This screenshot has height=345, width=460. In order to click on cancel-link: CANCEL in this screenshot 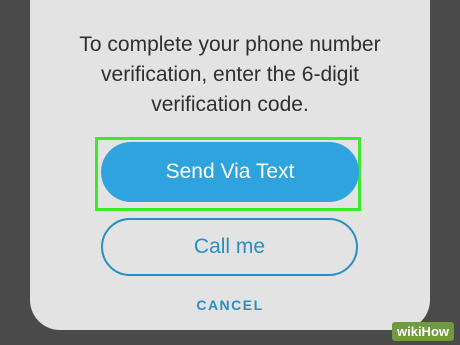, I will do `click(230, 305)`.